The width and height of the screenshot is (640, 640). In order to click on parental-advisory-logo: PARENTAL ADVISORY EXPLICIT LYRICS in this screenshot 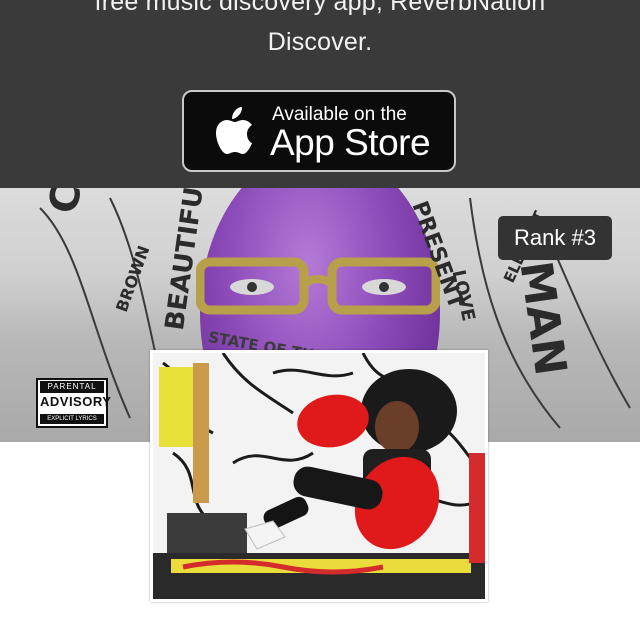, I will do `click(74, 403)`.